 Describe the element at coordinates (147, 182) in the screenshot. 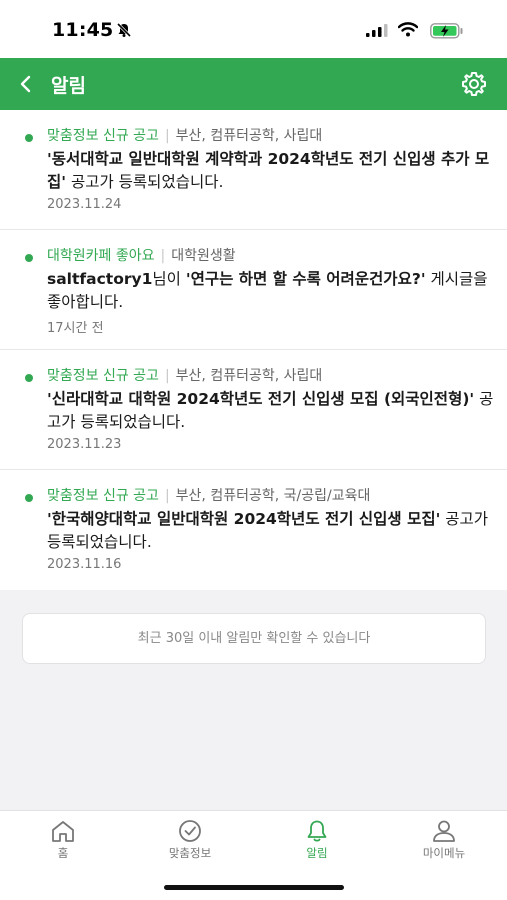

I see `notification-suffix: 공고가 등록되었습니다.` at that location.